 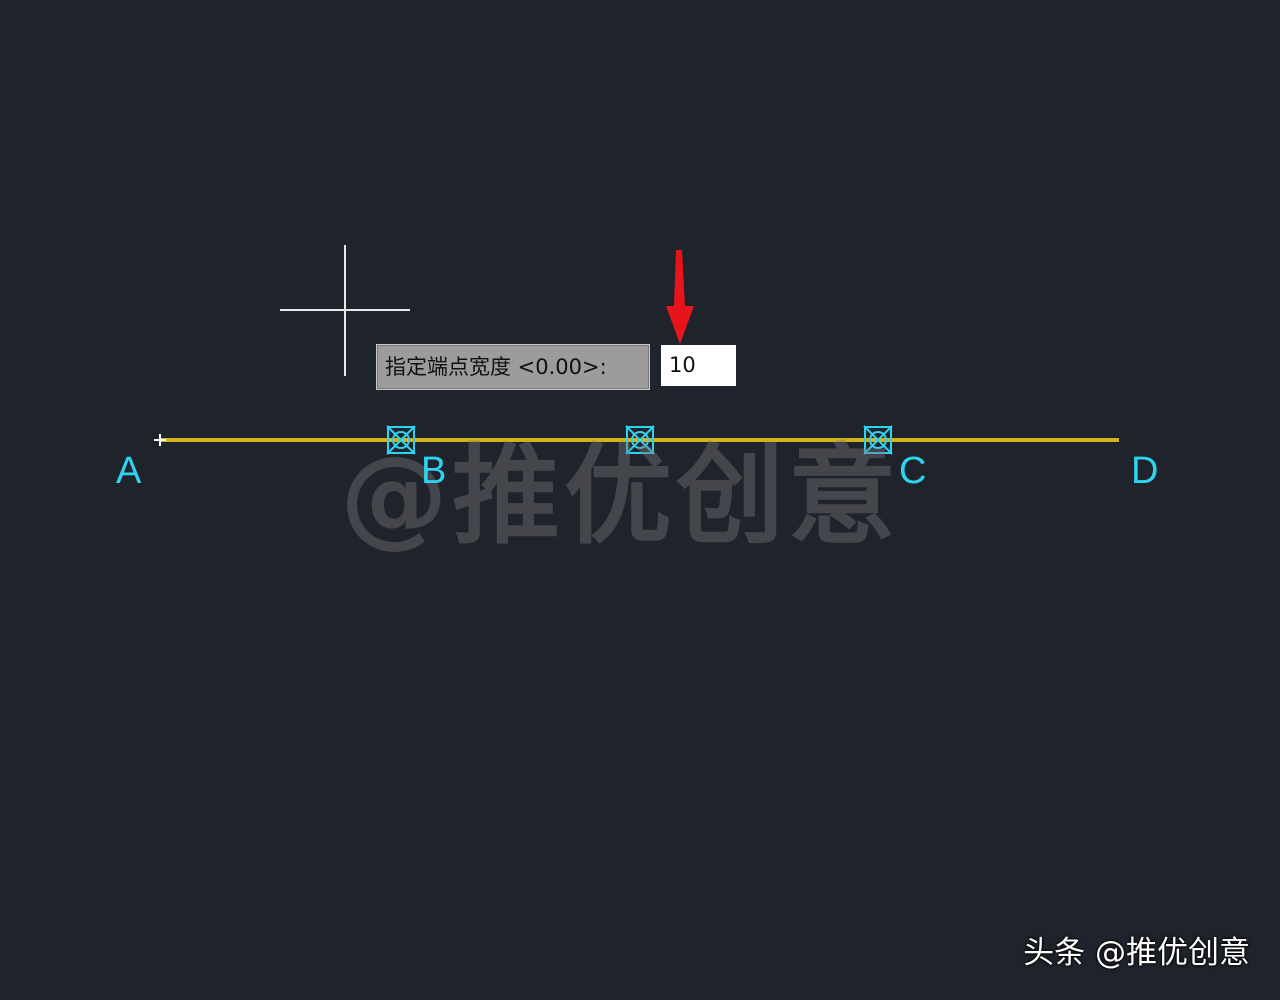 What do you see at coordinates (513, 367) in the screenshot?
I see `dynamic-input-prompt: 指定端点宽度 <0.00>:` at bounding box center [513, 367].